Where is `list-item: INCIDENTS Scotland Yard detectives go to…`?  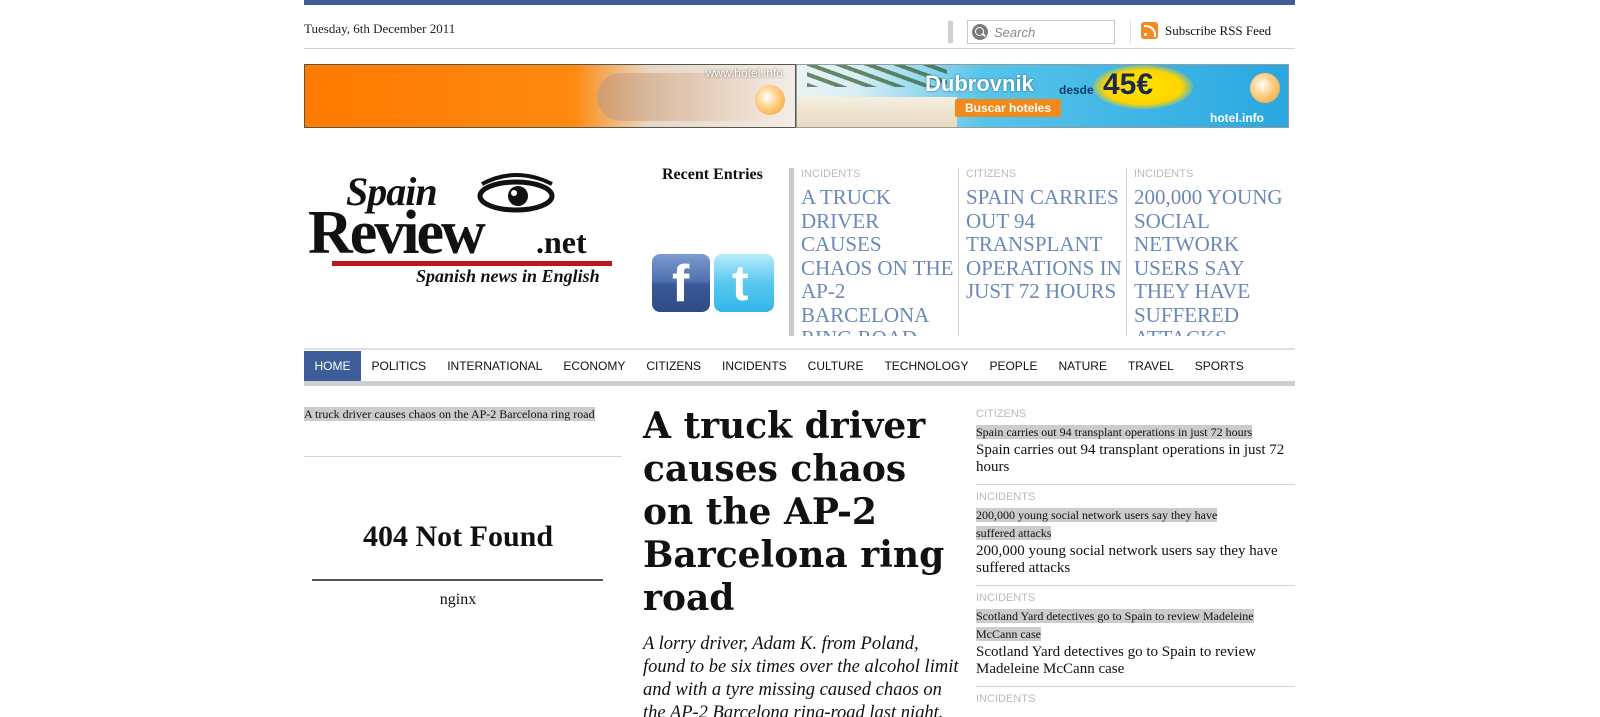 list-item: INCIDENTS Scotland Yard detectives go to… is located at coordinates (1135, 639).